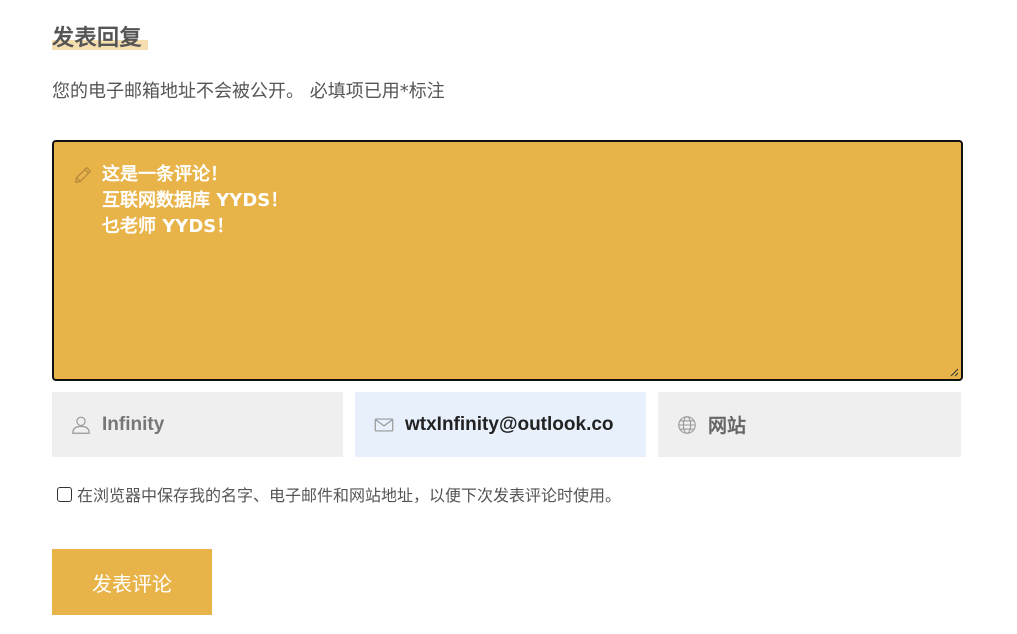 The height and width of the screenshot is (634, 1017). I want to click on website-field: 网站, so click(809, 424).